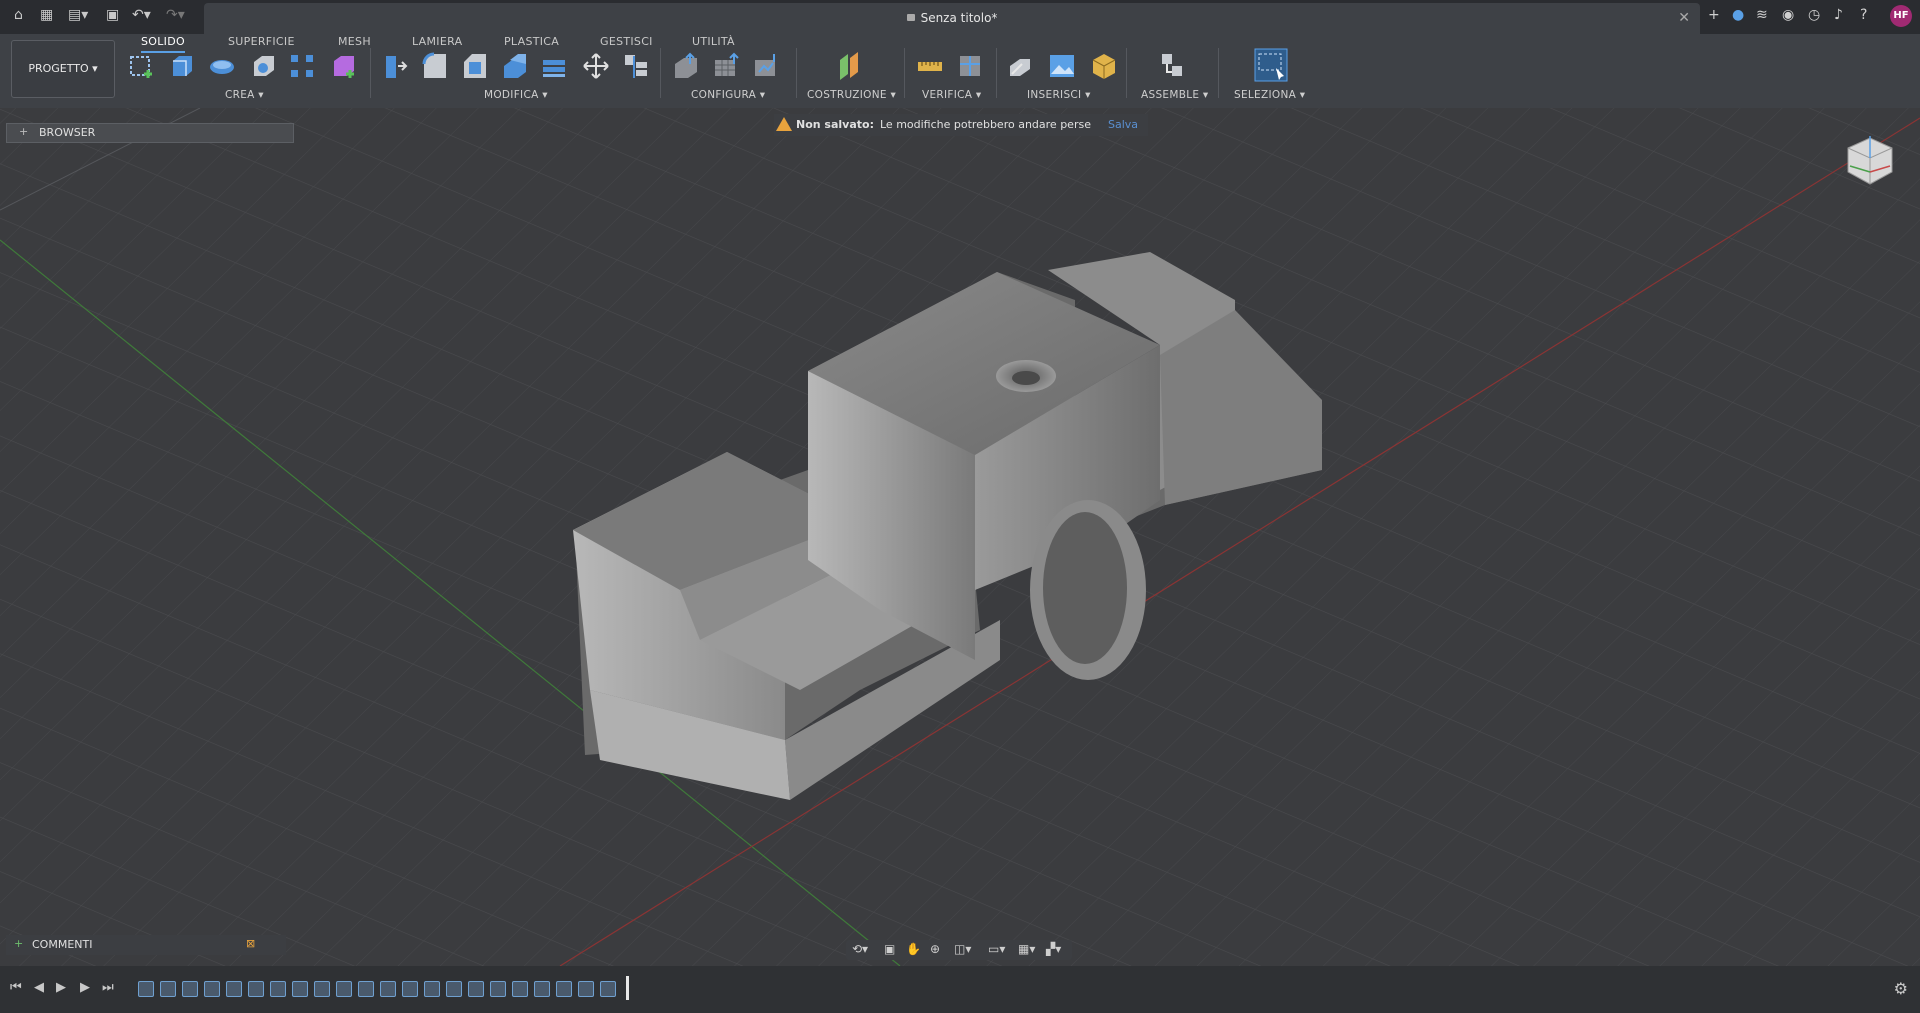 This screenshot has width=1920, height=1013. I want to click on pan-icon: ✋, so click(913, 949).